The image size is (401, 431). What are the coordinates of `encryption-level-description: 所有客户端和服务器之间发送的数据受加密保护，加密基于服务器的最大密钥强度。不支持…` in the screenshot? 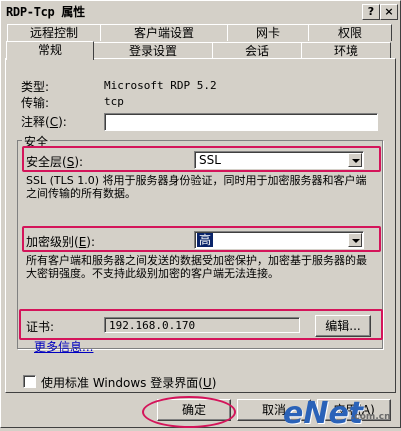 It's located at (196, 267).